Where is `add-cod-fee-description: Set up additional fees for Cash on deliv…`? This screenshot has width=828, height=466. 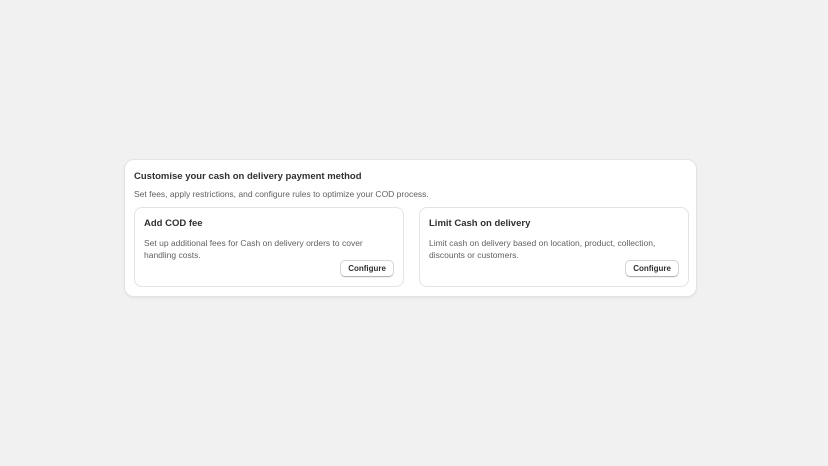 add-cod-fee-description: Set up additional fees for Cash on deliv… is located at coordinates (253, 249).